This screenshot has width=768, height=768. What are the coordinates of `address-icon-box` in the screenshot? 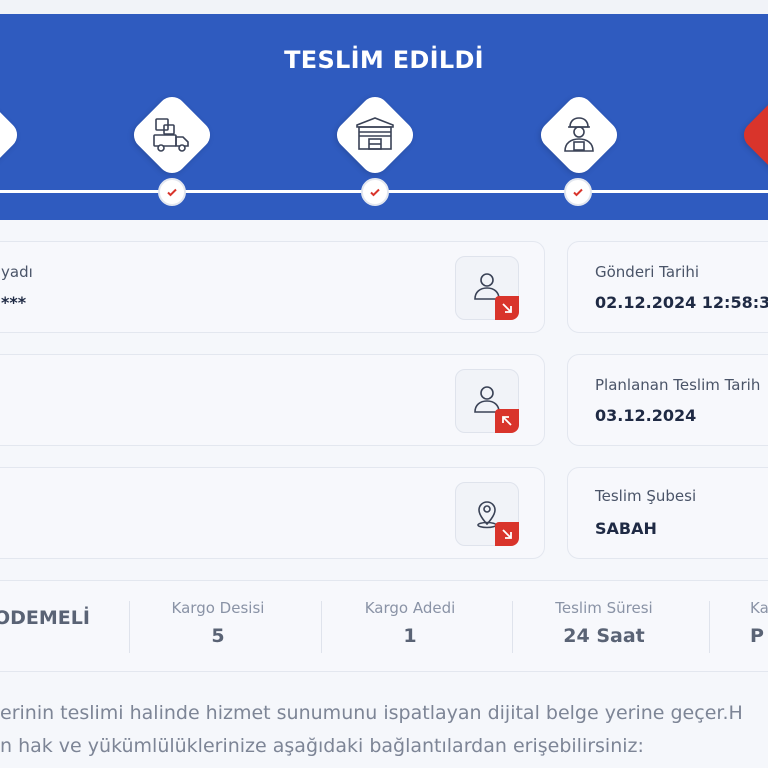 It's located at (487, 514).